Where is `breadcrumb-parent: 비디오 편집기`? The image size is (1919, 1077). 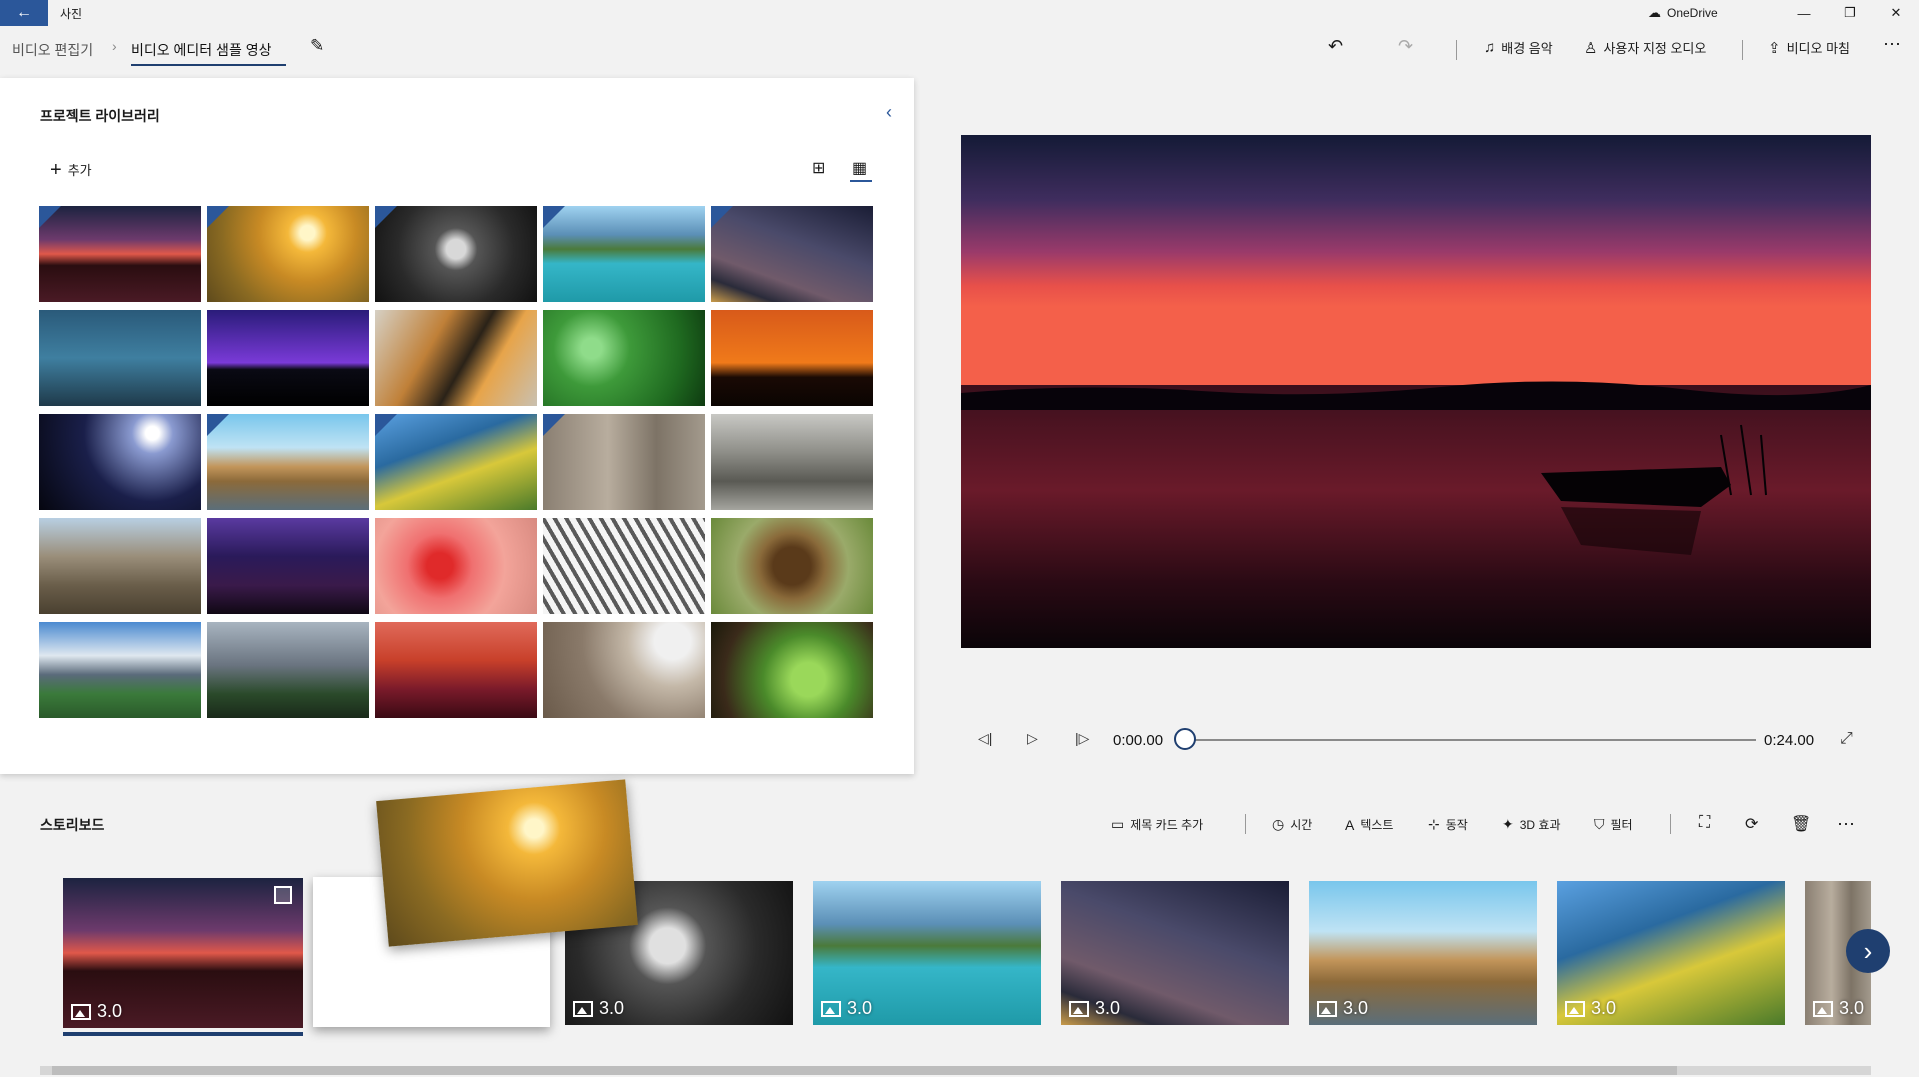 breadcrumb-parent: 비디오 편집기 is located at coordinates (52, 50).